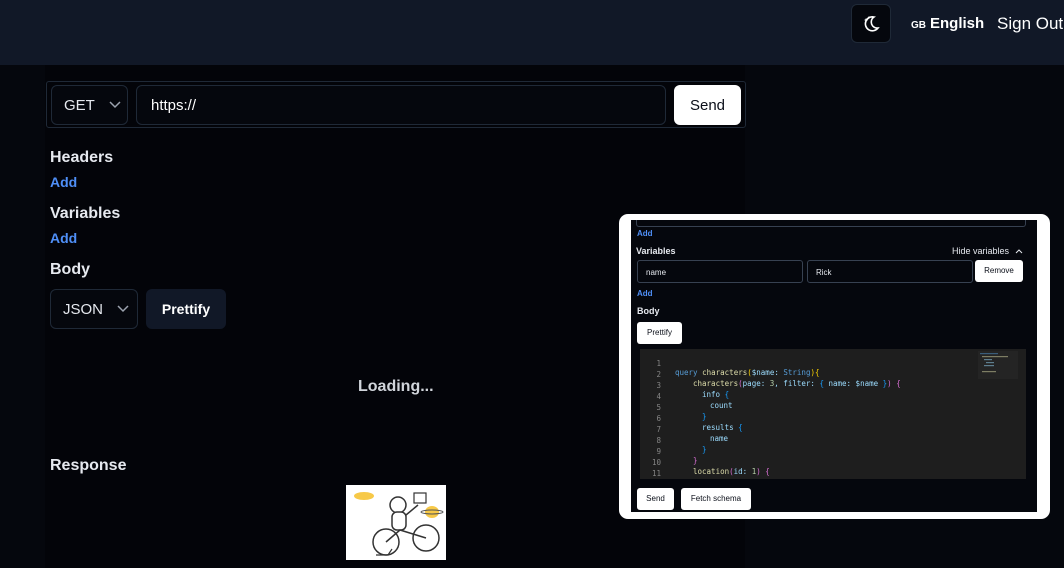  What do you see at coordinates (659, 333) in the screenshot?
I see `preview-prettify-button: Prettify` at bounding box center [659, 333].